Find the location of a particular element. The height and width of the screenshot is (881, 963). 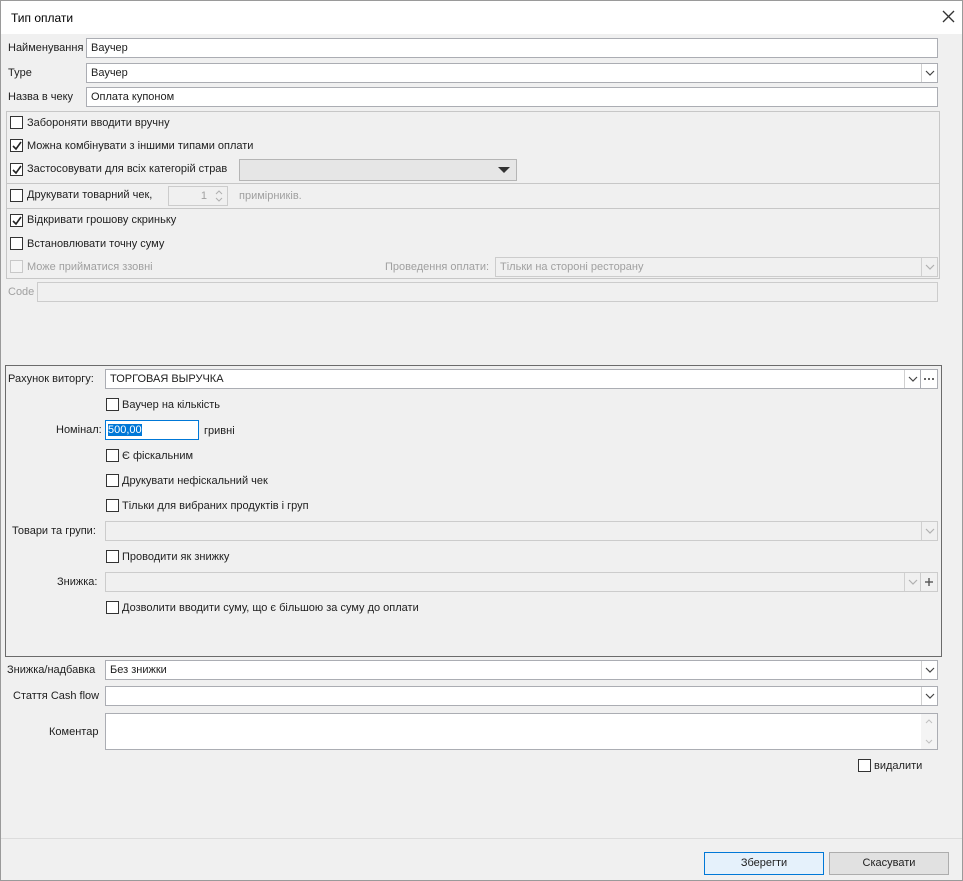

close-button is located at coordinates (948, 17).